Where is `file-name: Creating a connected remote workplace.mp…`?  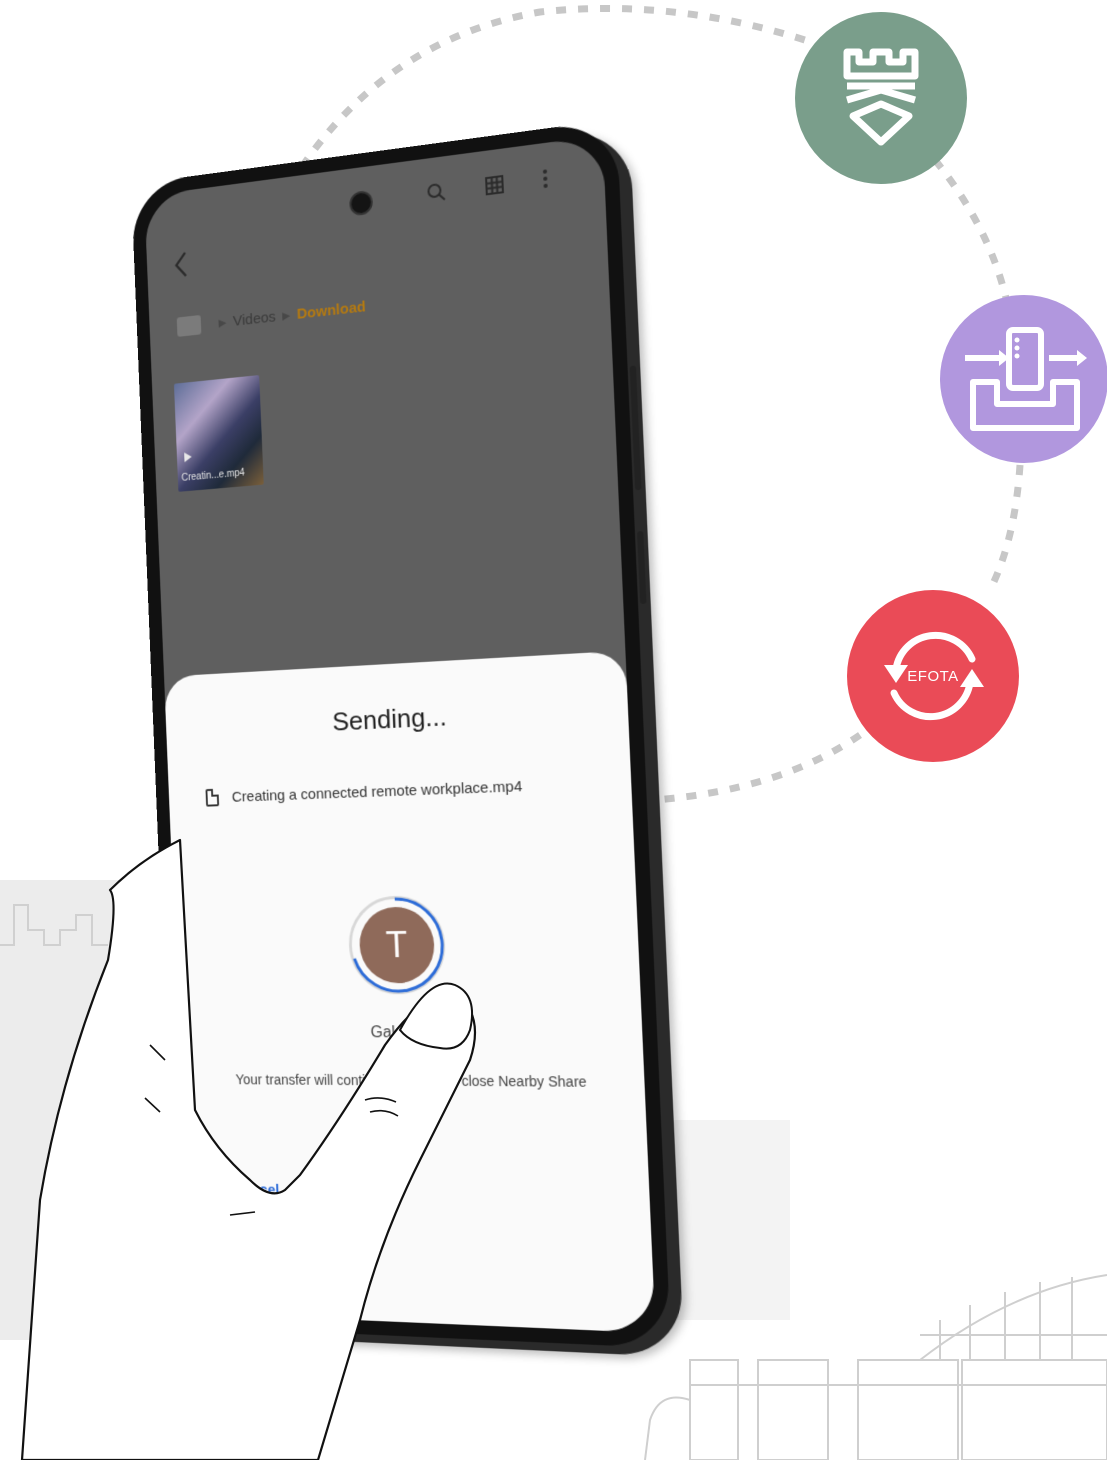 file-name: Creating a connected remote workplace.mp… is located at coordinates (377, 791).